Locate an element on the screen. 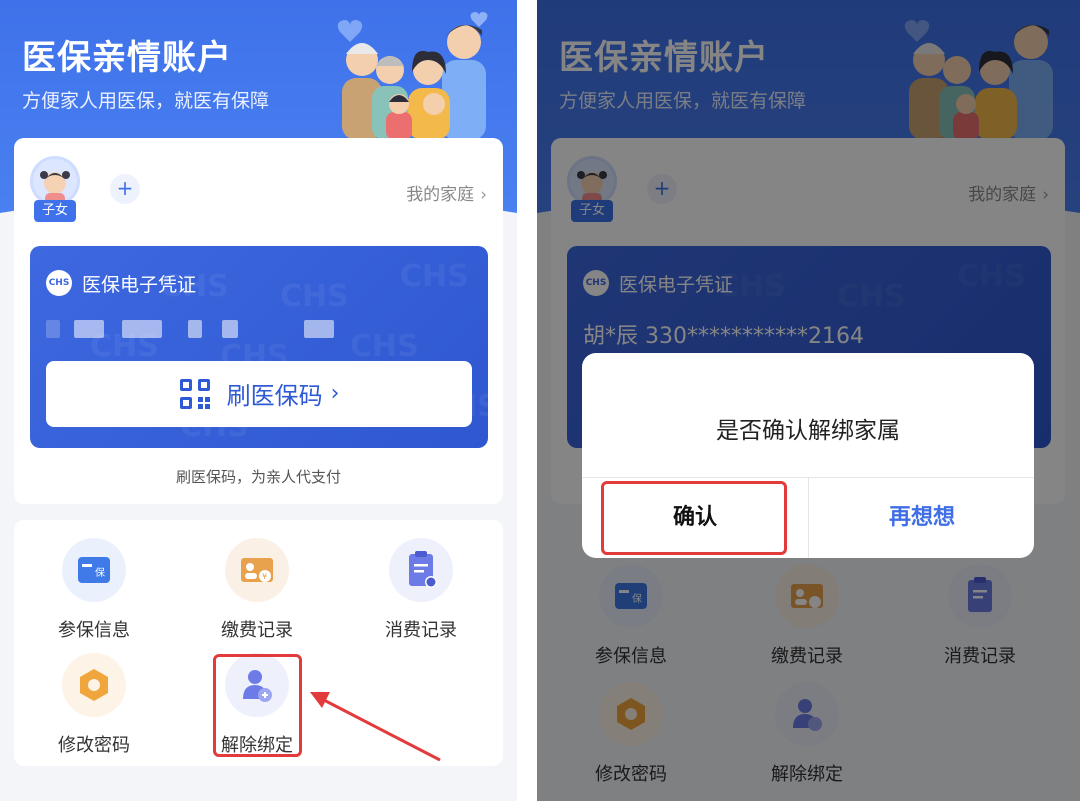 Image resolution: width=1080 pixels, height=801 pixels. page-subtitle: 方便家人用医保，就医有保障 is located at coordinates (146, 101).